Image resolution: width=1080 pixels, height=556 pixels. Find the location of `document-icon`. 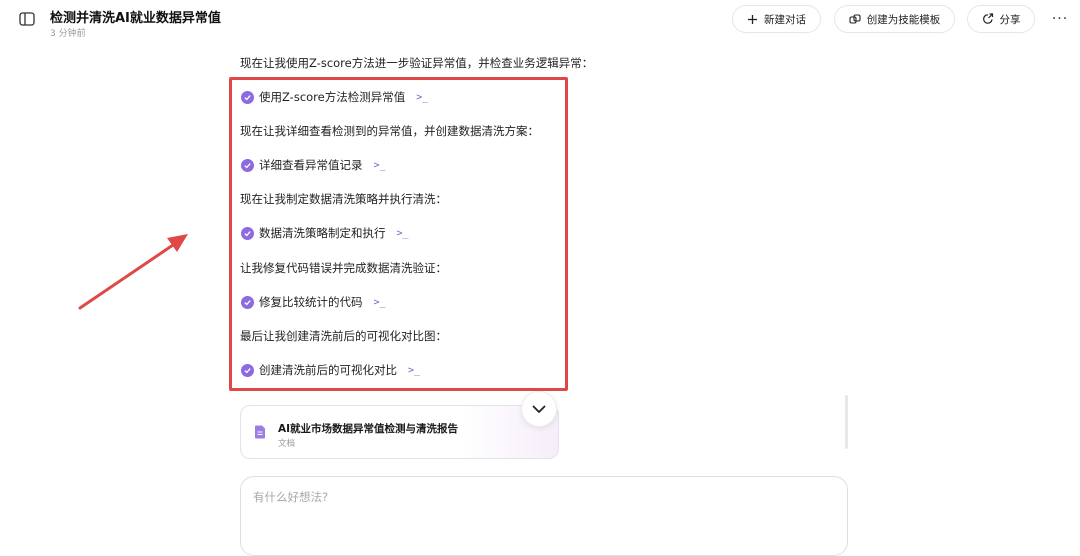

document-icon is located at coordinates (260, 432).